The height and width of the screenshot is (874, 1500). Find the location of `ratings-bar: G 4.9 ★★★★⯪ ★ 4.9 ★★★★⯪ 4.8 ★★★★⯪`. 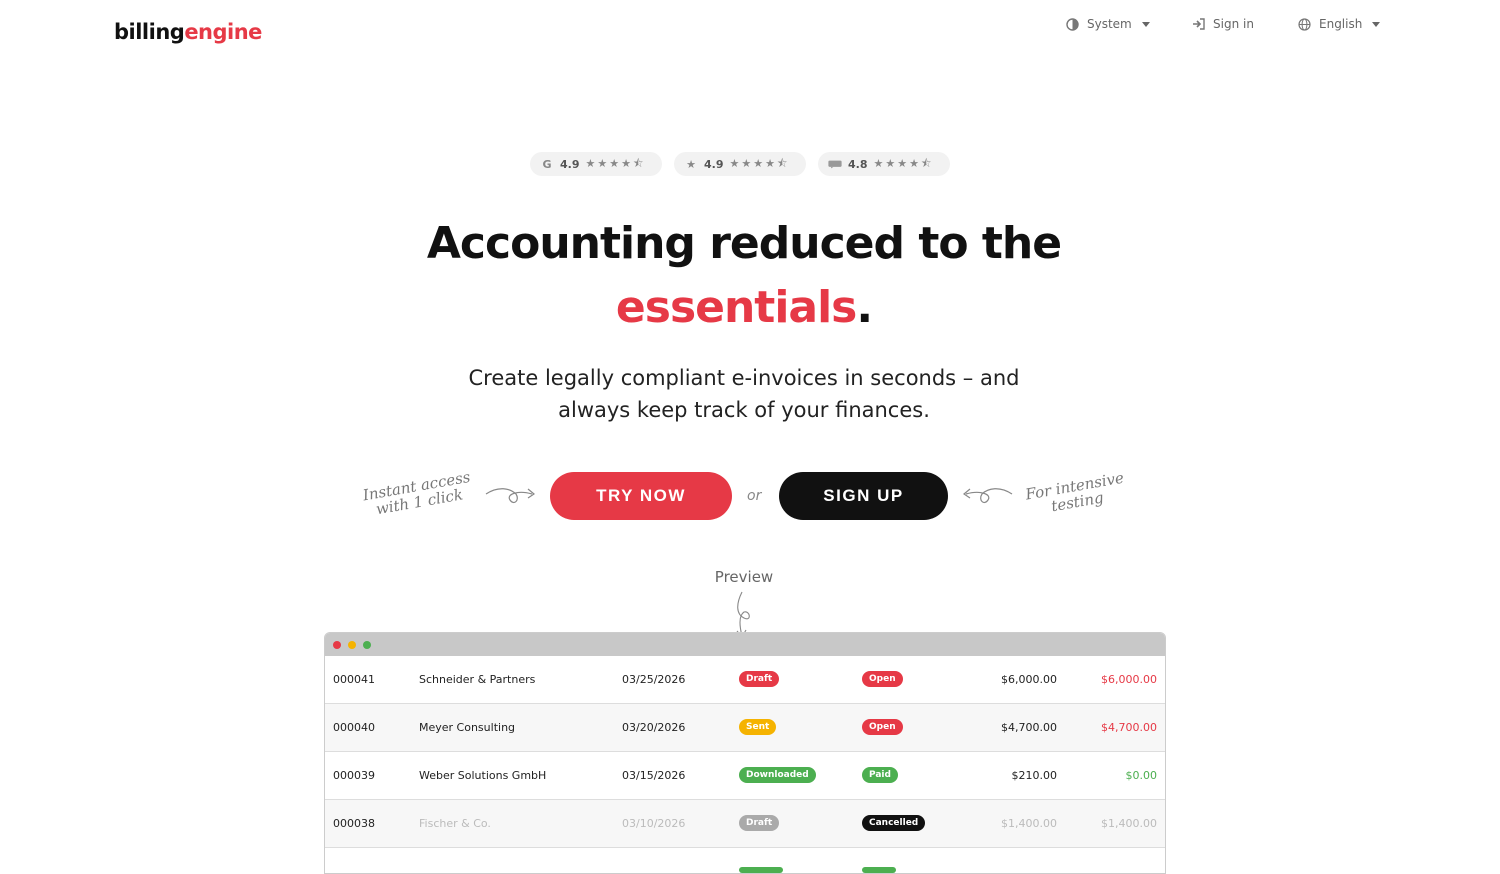

ratings-bar: G 4.9 ★★★★⯪ ★ 4.9 ★★★★⯪ 4.8 ★★★★⯪ is located at coordinates (740, 164).